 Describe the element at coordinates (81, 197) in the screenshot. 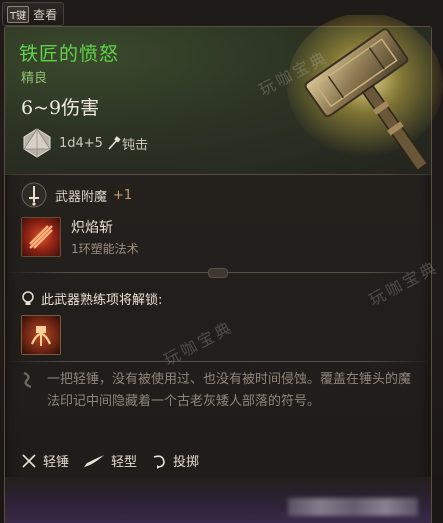

I see `enchant-label: 武器附魔` at that location.